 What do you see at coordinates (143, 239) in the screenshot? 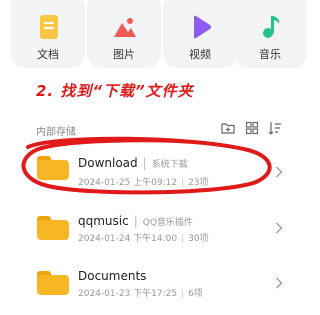
I see `file-meta: 2024-01-24 下午14:00 | 30项` at bounding box center [143, 239].